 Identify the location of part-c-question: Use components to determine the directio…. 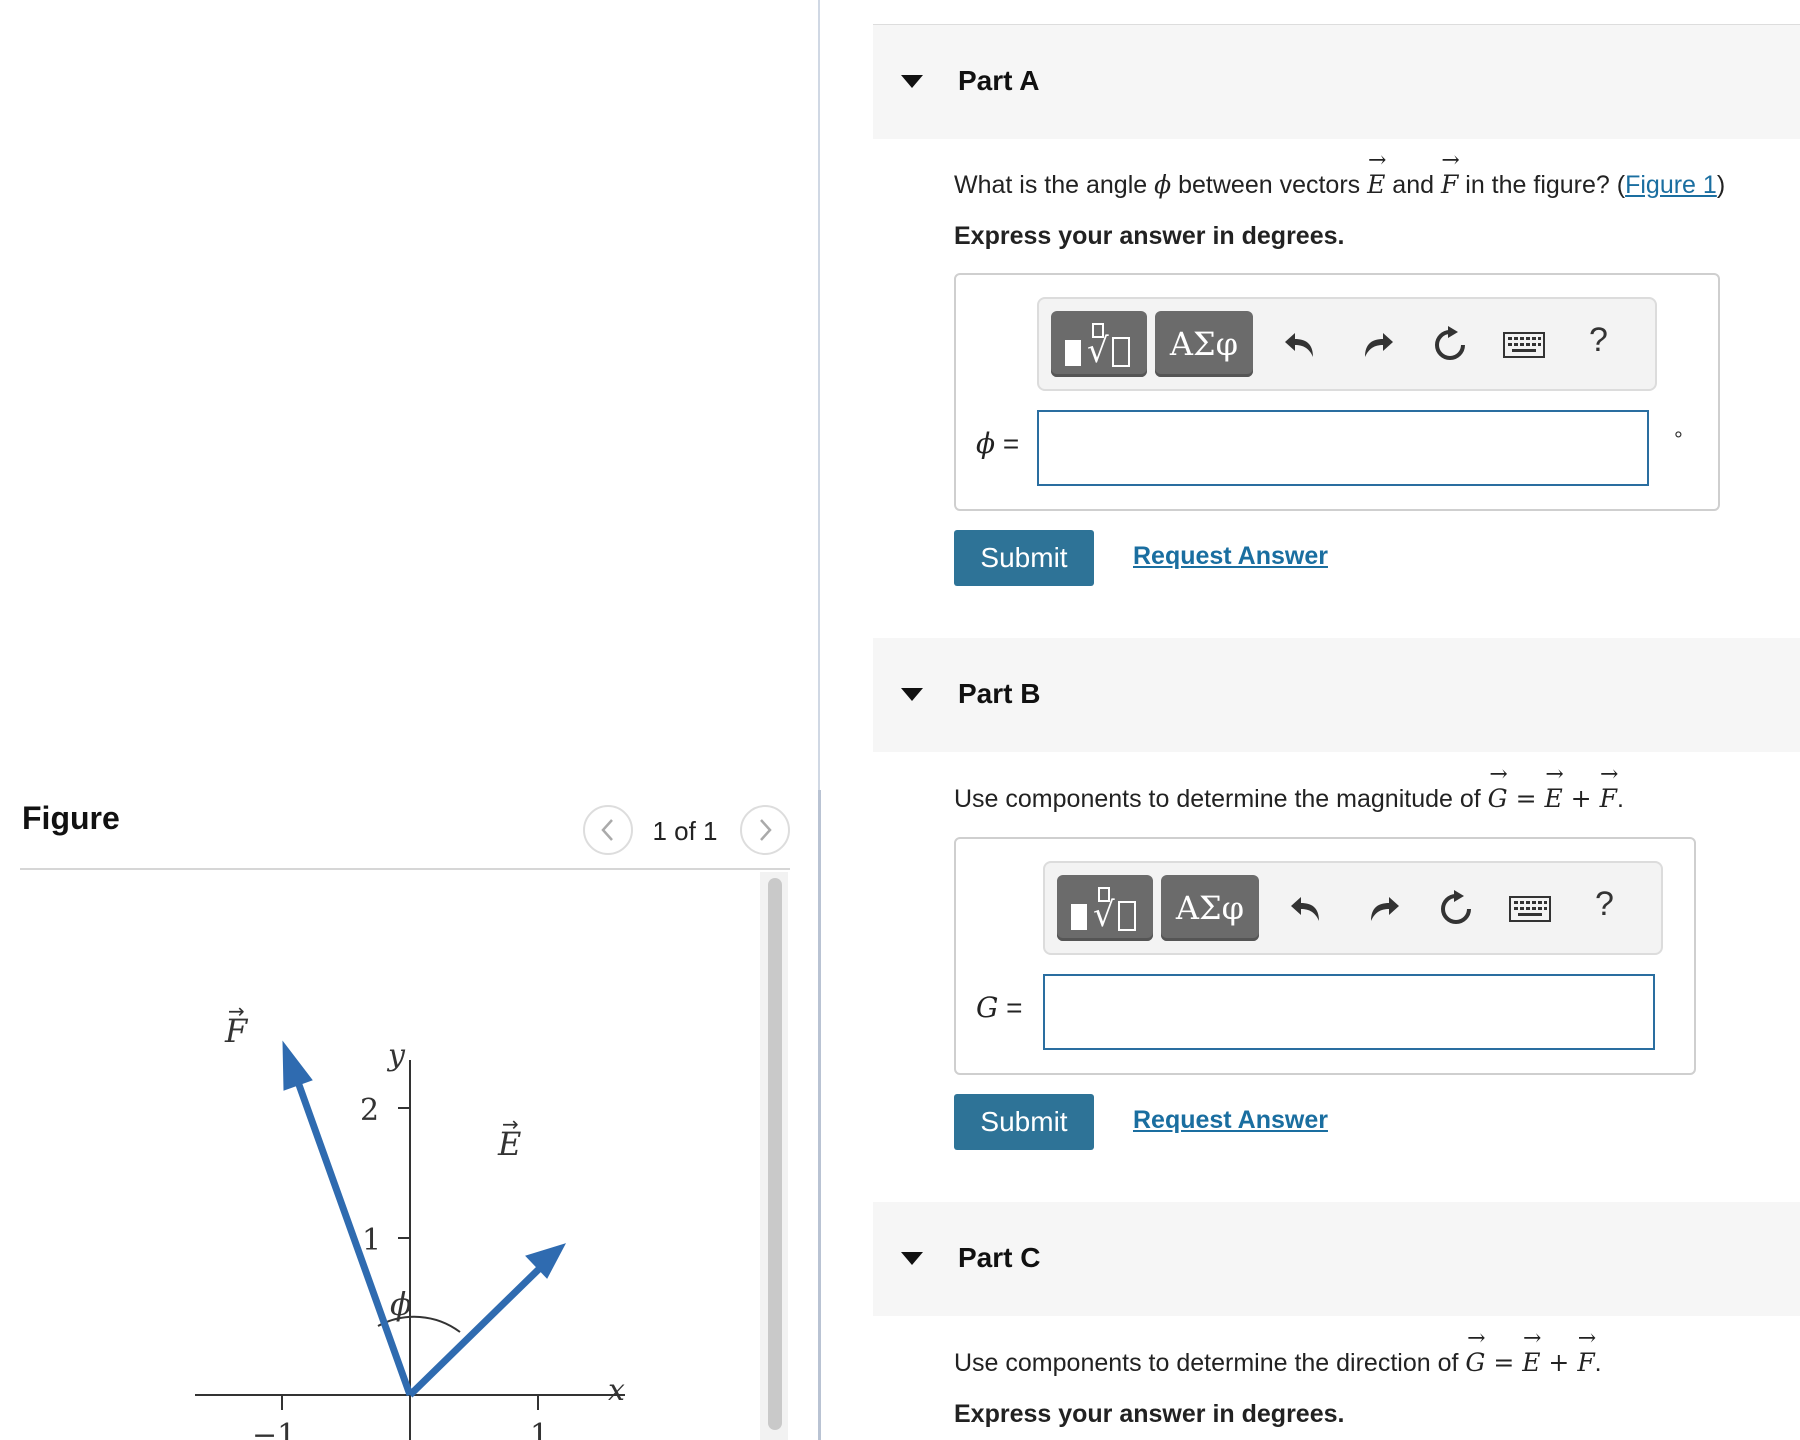
(1278, 1363).